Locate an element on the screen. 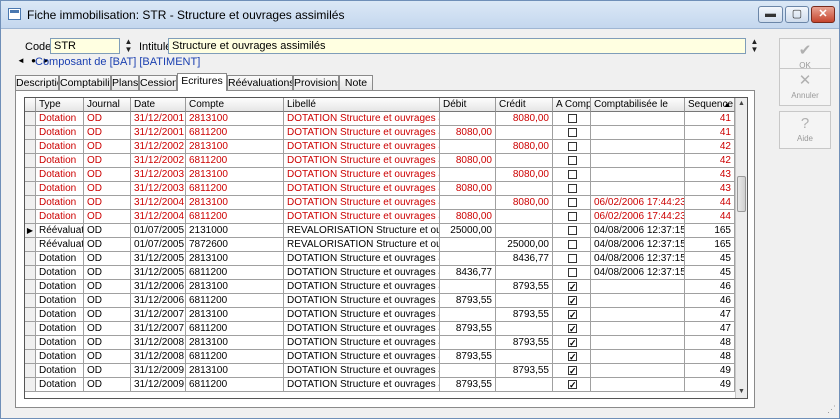  minimize-button: ▬ is located at coordinates (770, 14).